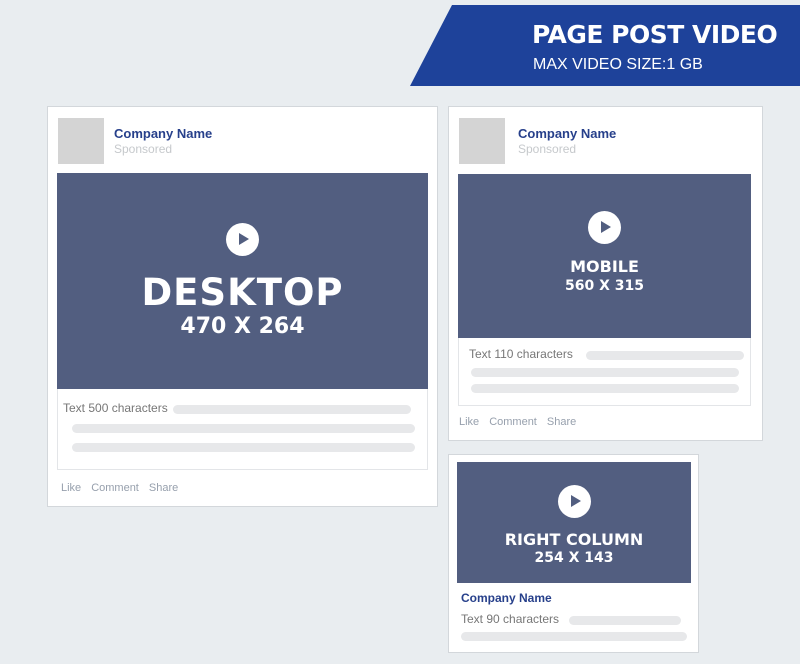 The width and height of the screenshot is (800, 664). I want to click on text-limit-label: Text 90 characters, so click(510, 619).